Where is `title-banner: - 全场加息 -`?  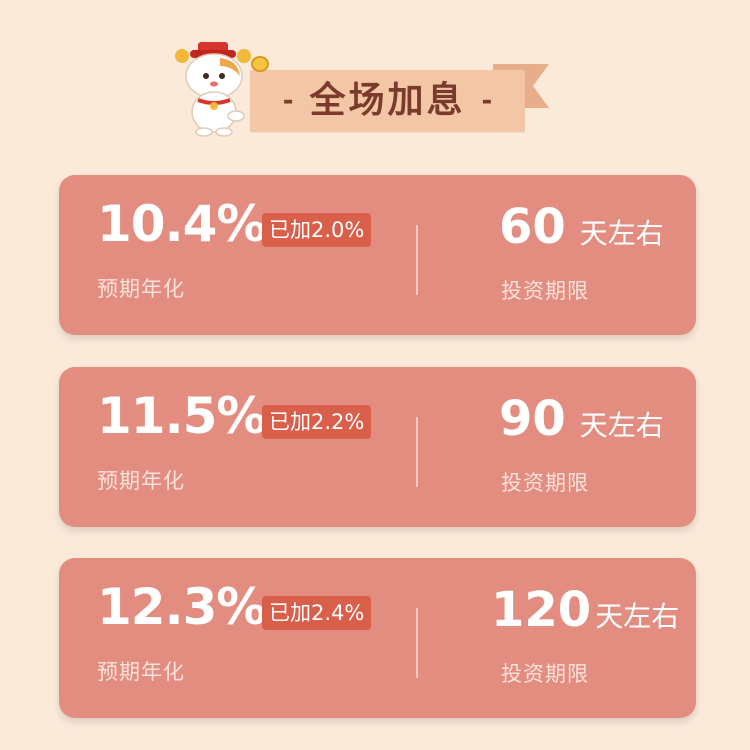 title-banner: - 全场加息 - is located at coordinates (387, 101).